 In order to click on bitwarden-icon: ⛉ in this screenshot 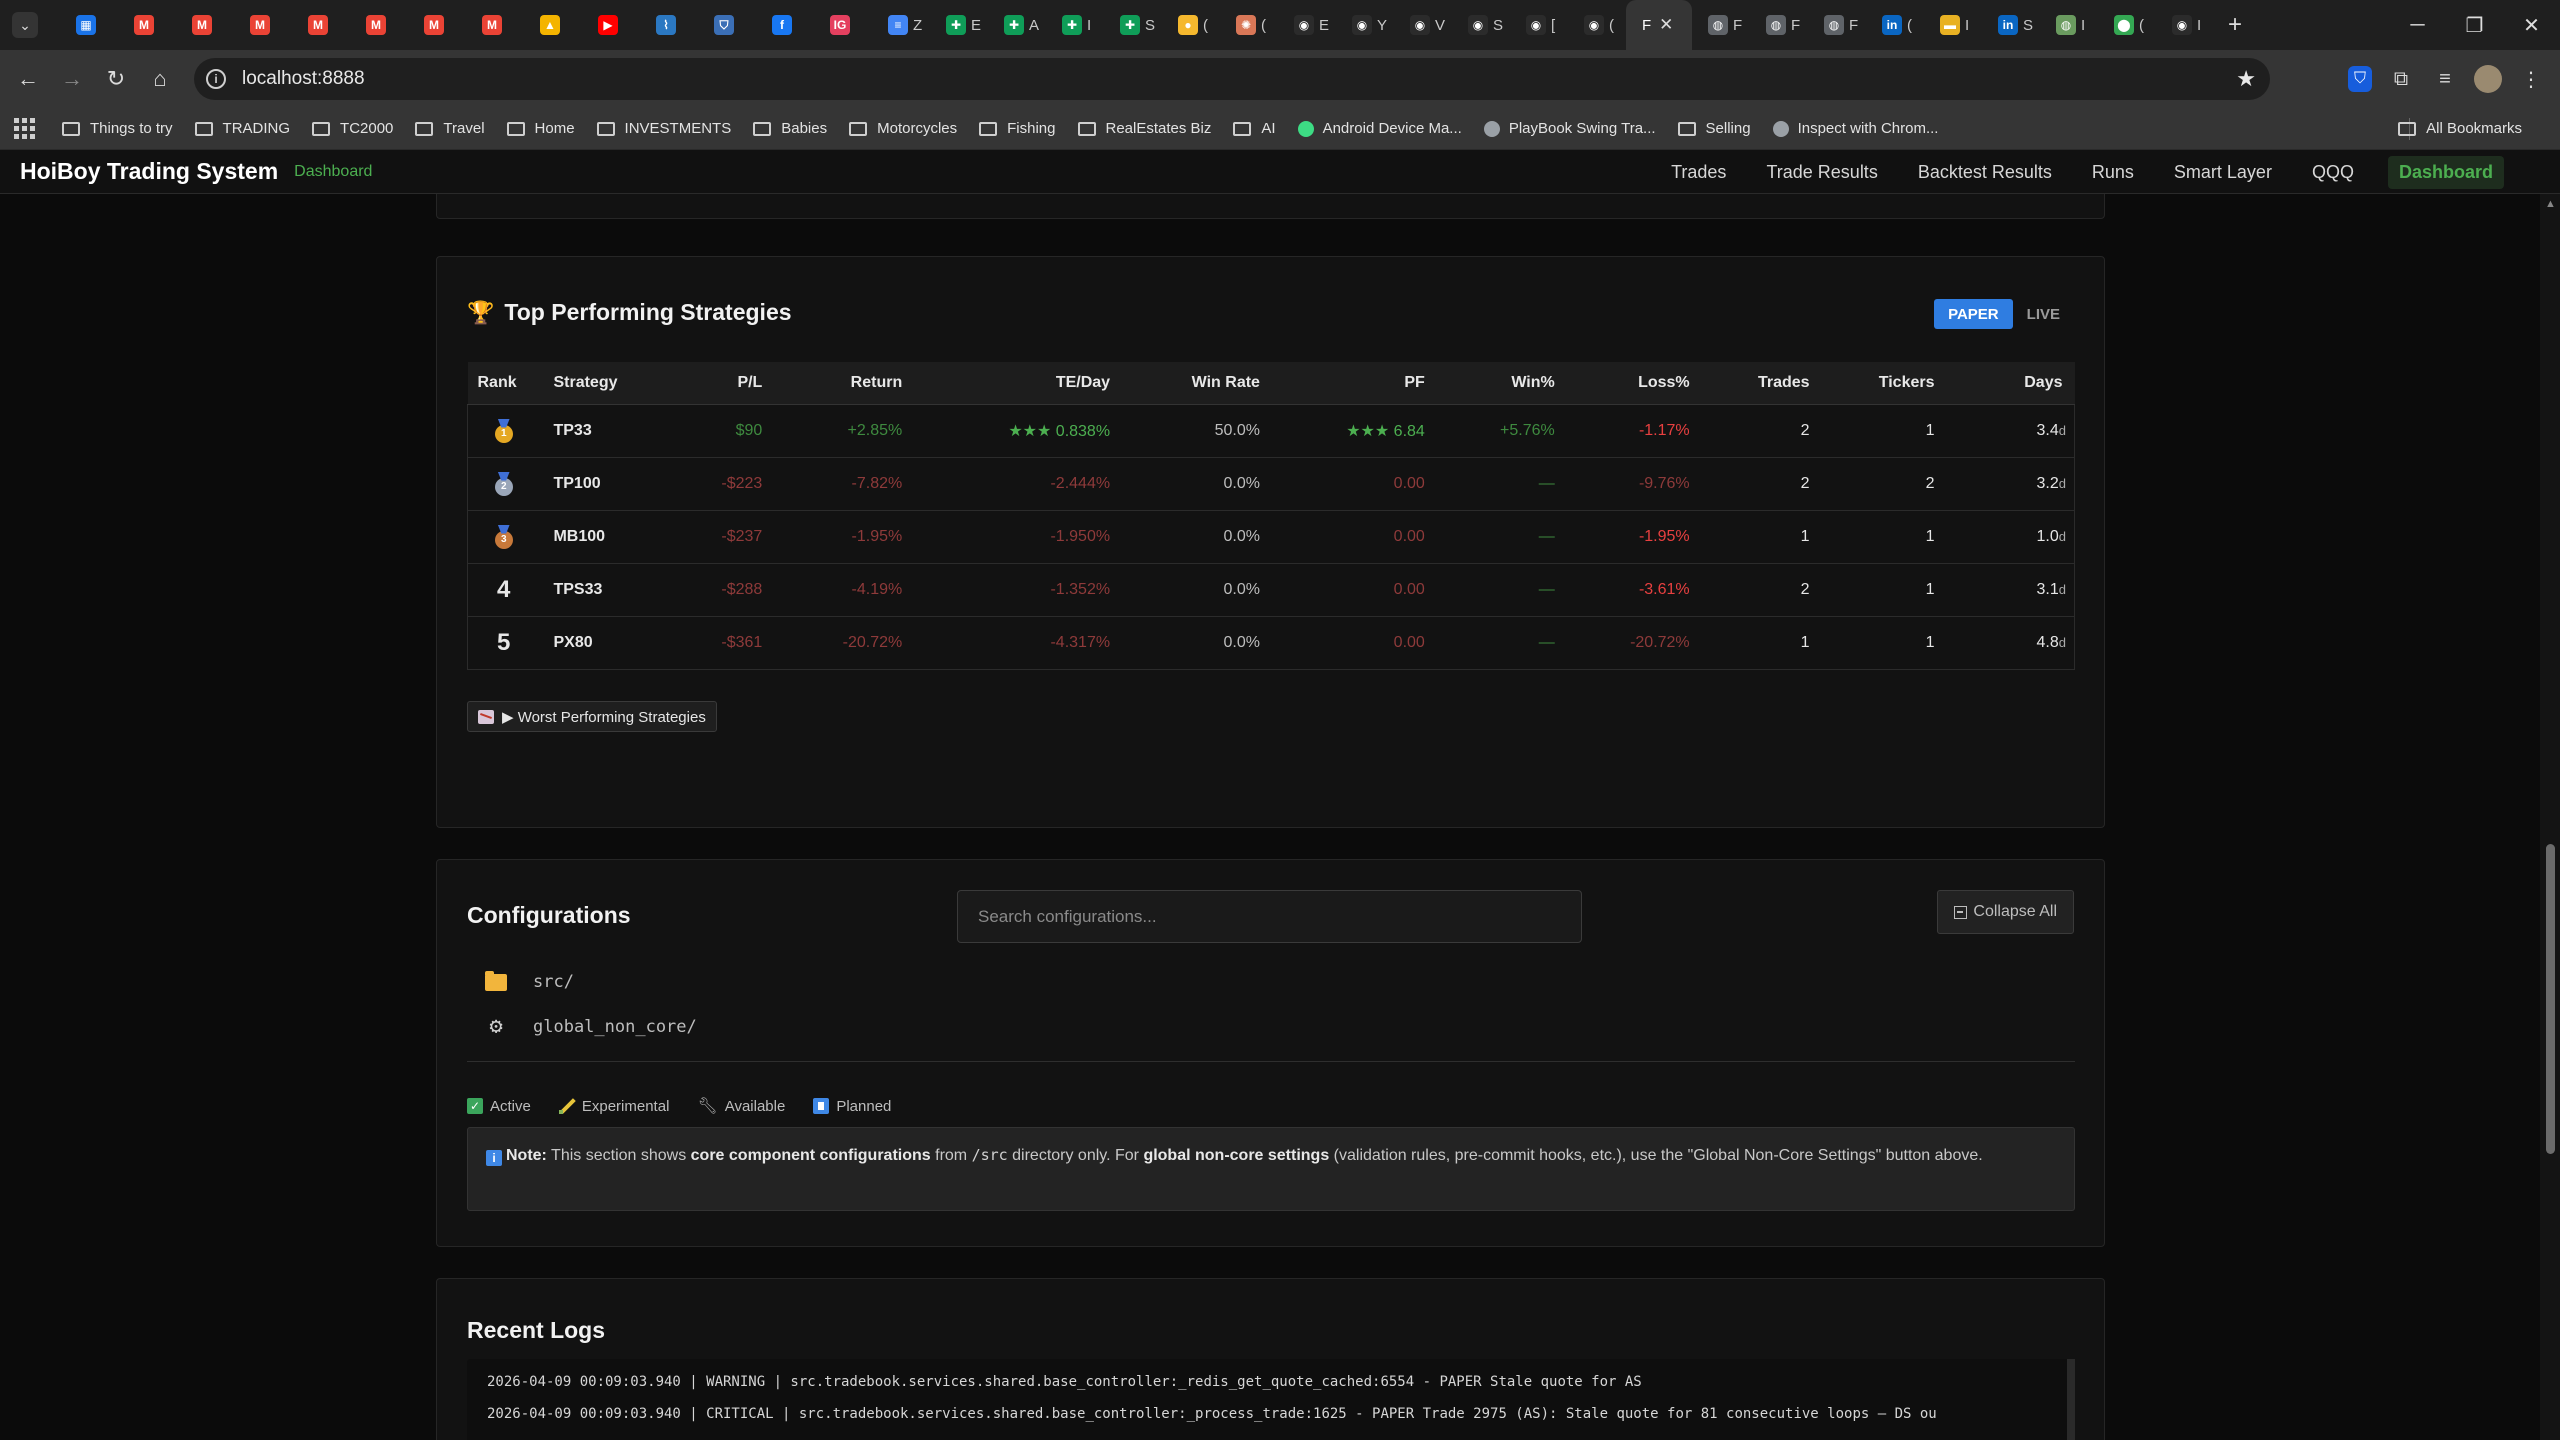, I will do `click(2360, 79)`.